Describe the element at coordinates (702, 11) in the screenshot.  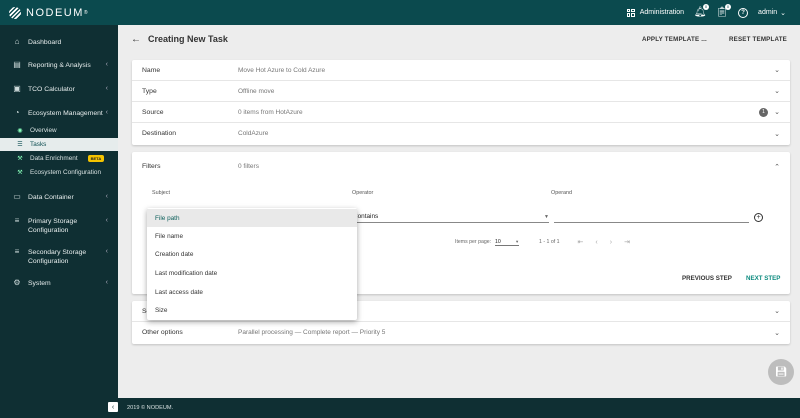
I see `notifications-button: 🔔︎ 0` at that location.